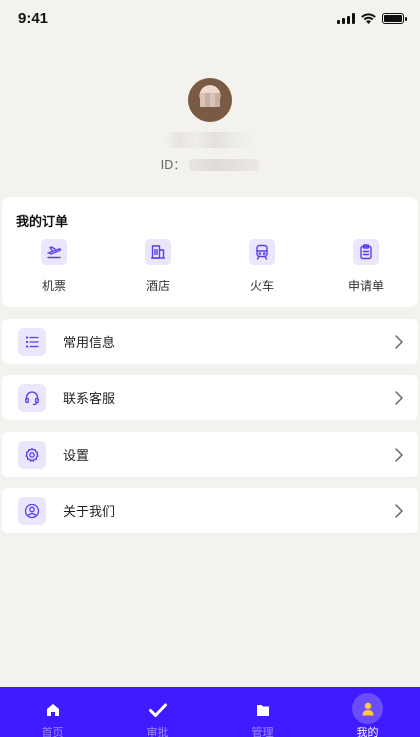 The image size is (420, 737). I want to click on tab-label: 我的, so click(367, 731).